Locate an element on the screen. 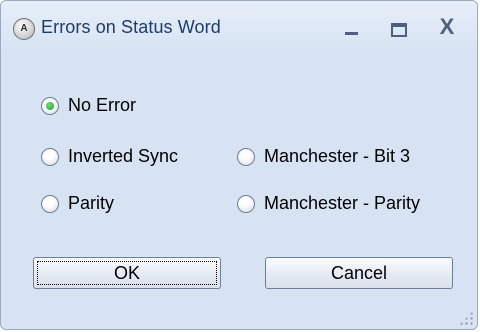 This screenshot has width=480, height=332. maximize-icon is located at coordinates (399, 30).